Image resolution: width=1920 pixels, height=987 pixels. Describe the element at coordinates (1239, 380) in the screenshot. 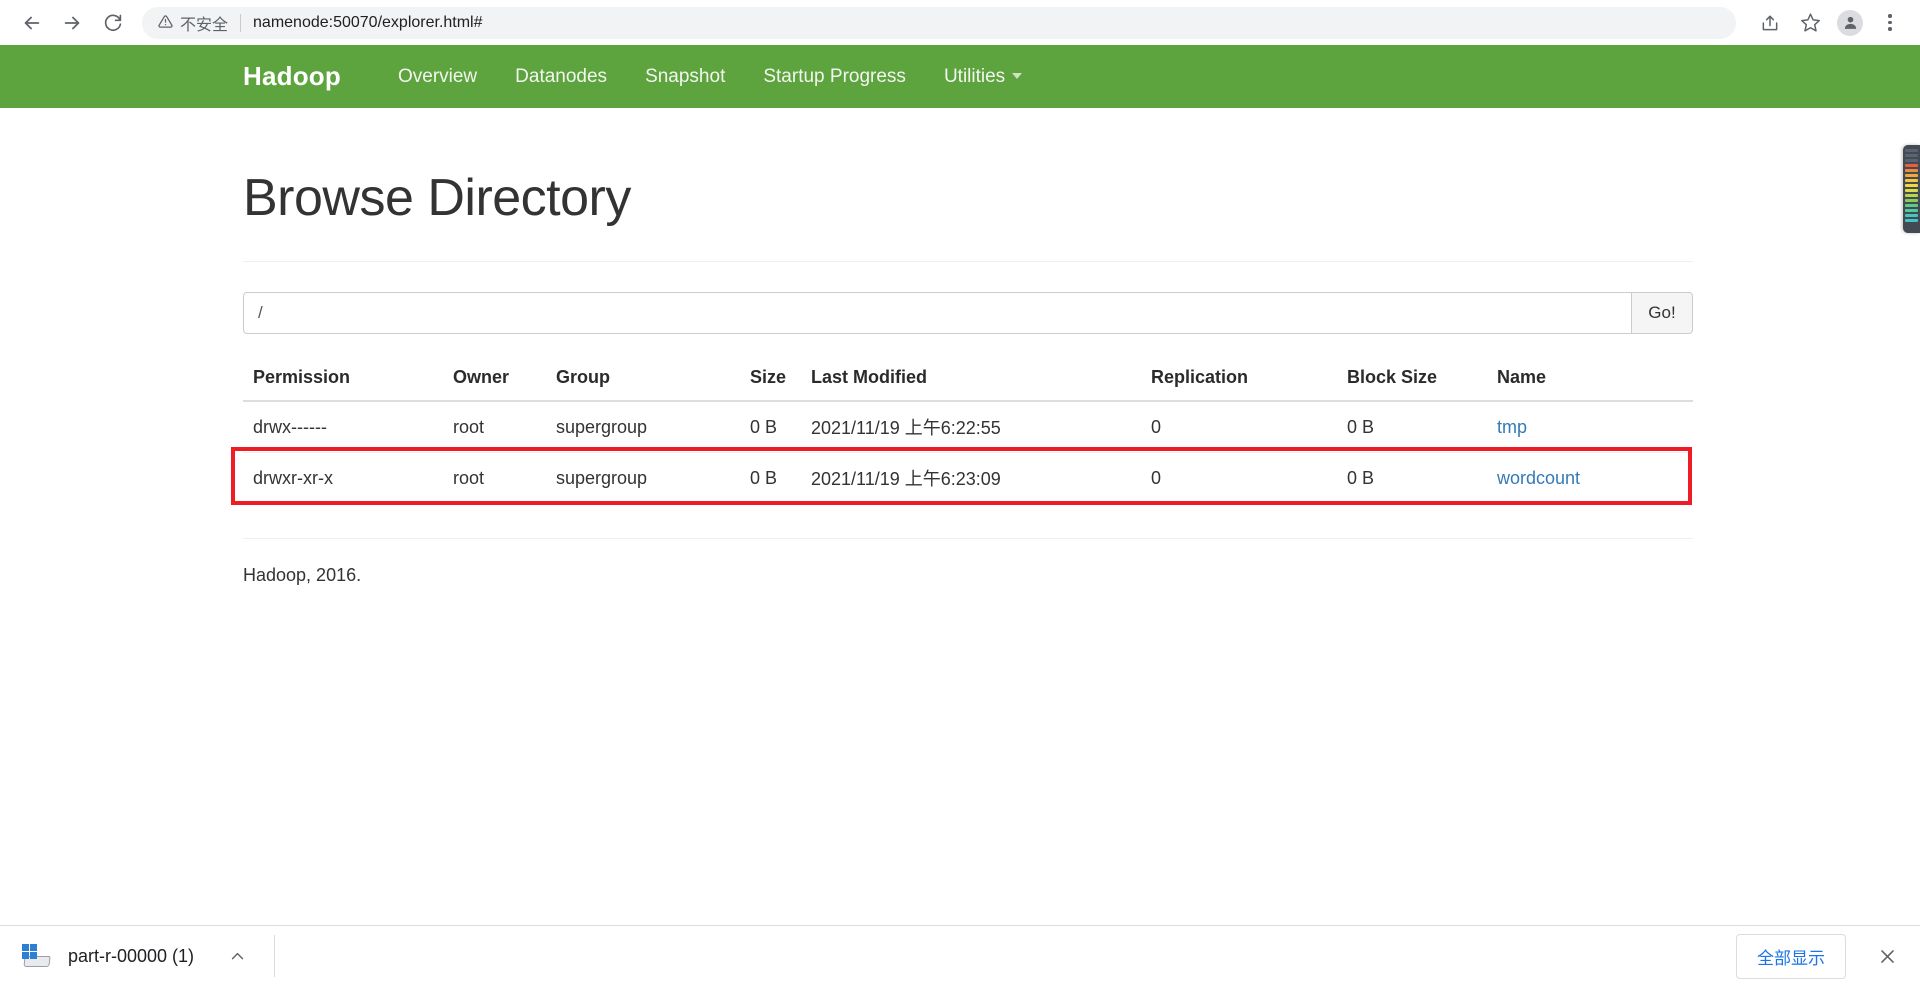

I see `column-header-replication: Replication` at that location.